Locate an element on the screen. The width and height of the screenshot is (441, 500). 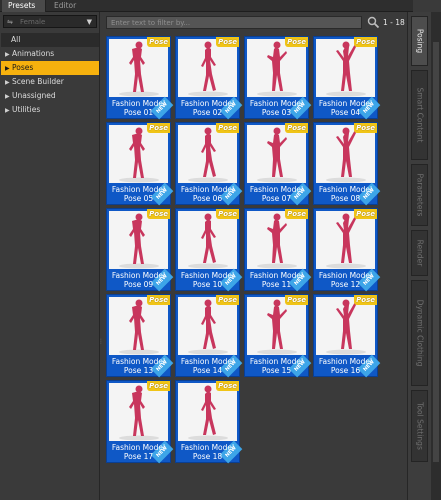
tab-label: Posing is located at coordinates (419, 41).